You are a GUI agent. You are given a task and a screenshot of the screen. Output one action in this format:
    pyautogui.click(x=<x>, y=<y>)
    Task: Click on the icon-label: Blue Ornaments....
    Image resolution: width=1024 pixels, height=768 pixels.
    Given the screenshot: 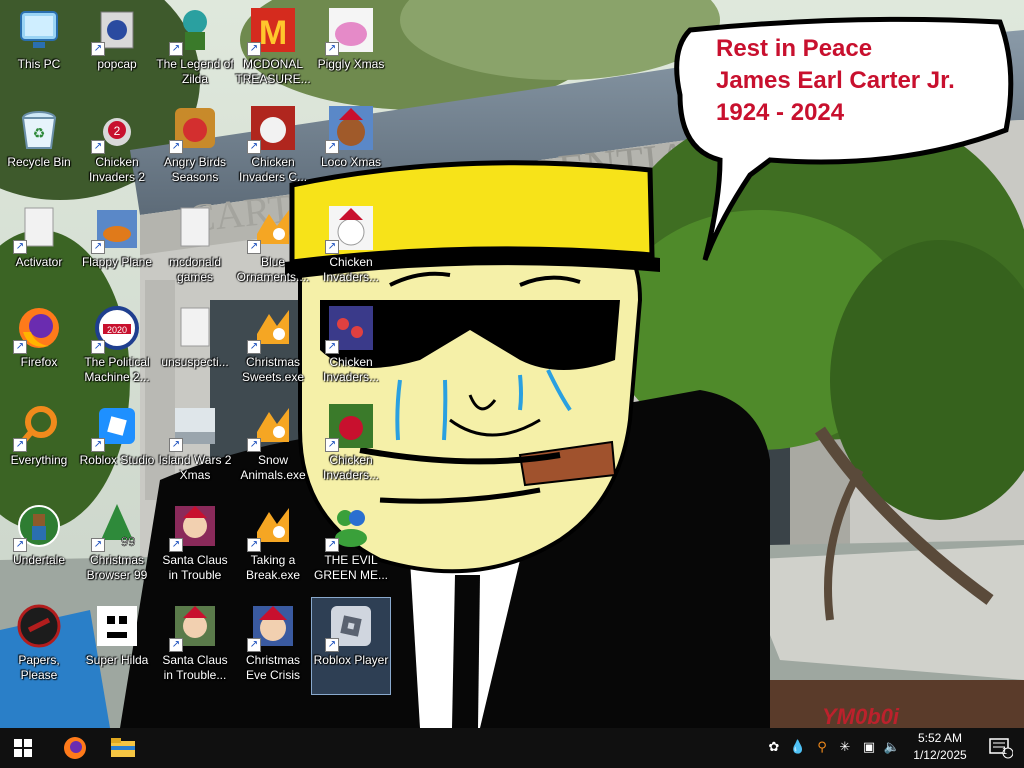 What is the action you would take?
    pyautogui.click(x=273, y=269)
    